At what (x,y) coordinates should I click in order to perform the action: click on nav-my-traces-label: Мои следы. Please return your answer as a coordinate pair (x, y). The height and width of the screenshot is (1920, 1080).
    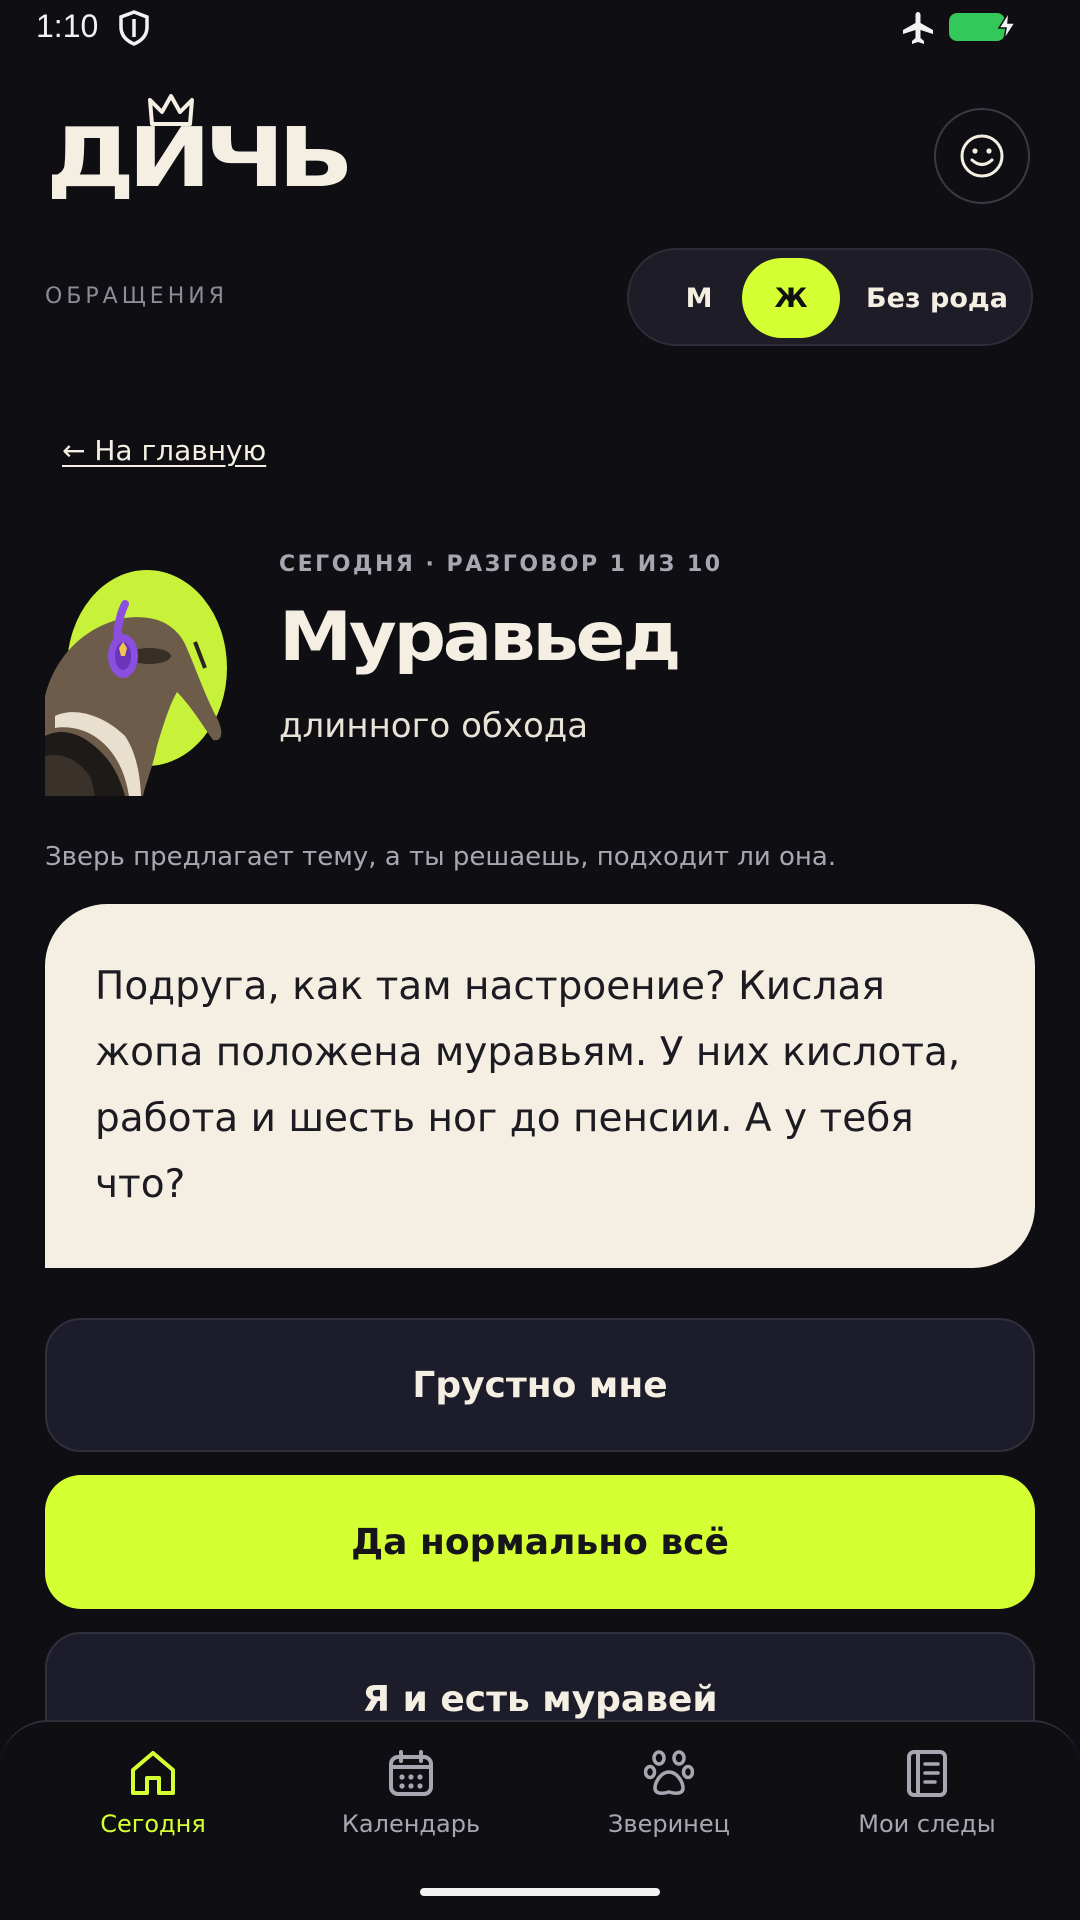
    Looking at the image, I should click on (927, 1824).